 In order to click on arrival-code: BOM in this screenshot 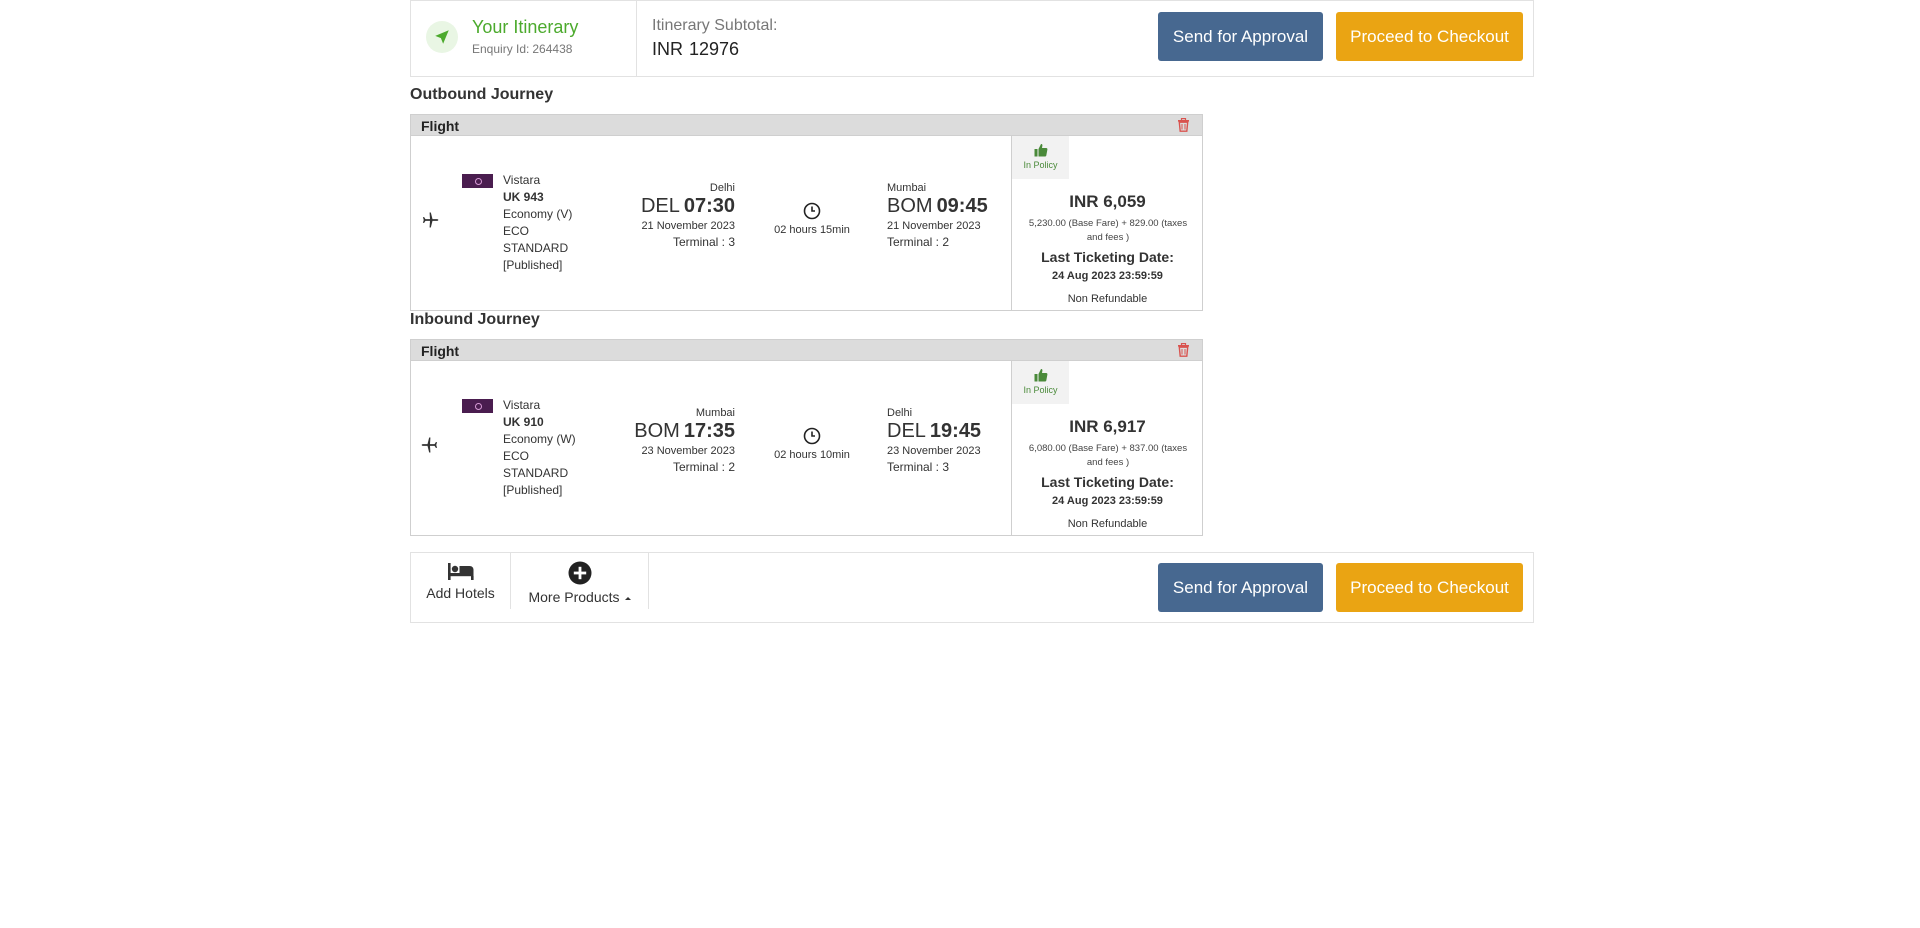, I will do `click(910, 206)`.